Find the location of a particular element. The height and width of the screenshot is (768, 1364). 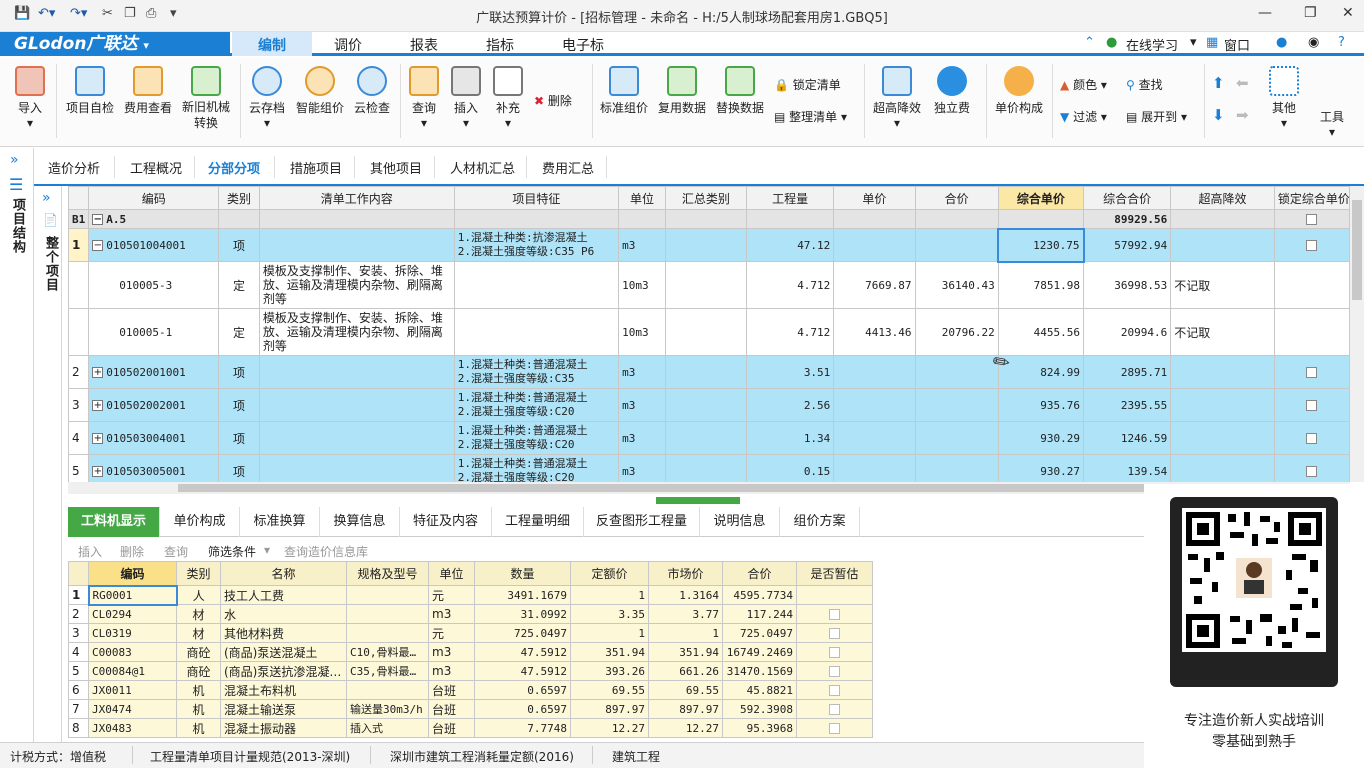

chevron-down-icon: ▾ is located at coordinates (267, 550).